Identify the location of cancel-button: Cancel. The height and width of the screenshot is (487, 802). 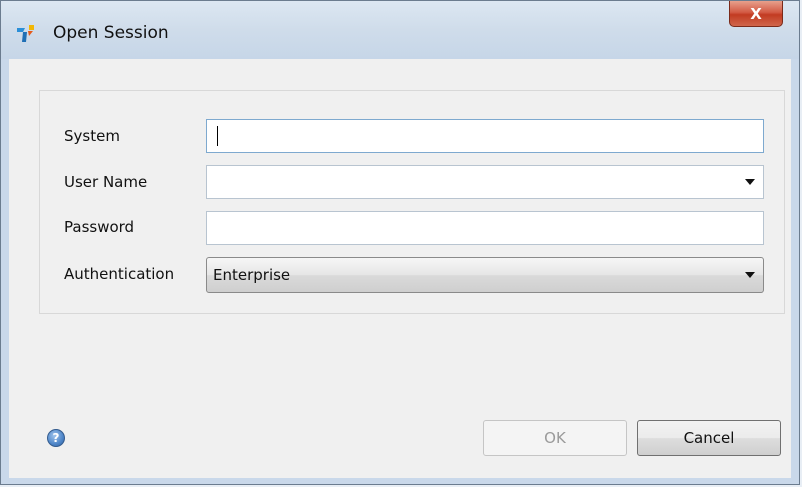
(709, 438).